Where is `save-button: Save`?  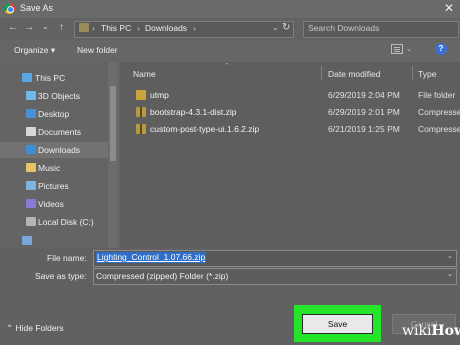
save-button: Save is located at coordinates (337, 324).